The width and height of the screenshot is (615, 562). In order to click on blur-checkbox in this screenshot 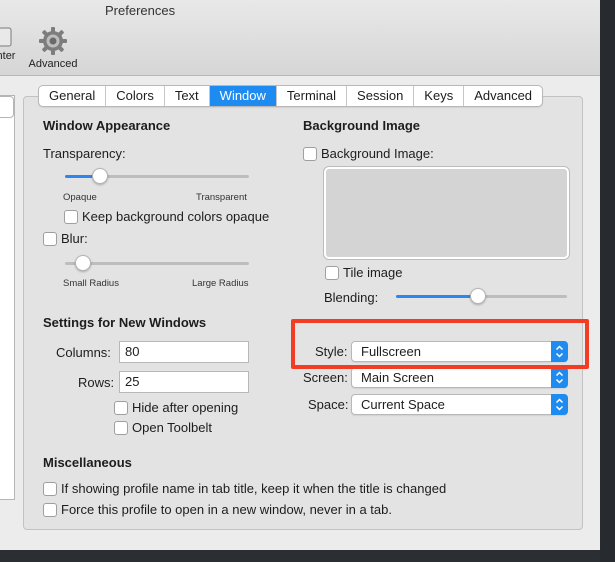, I will do `click(50, 239)`.